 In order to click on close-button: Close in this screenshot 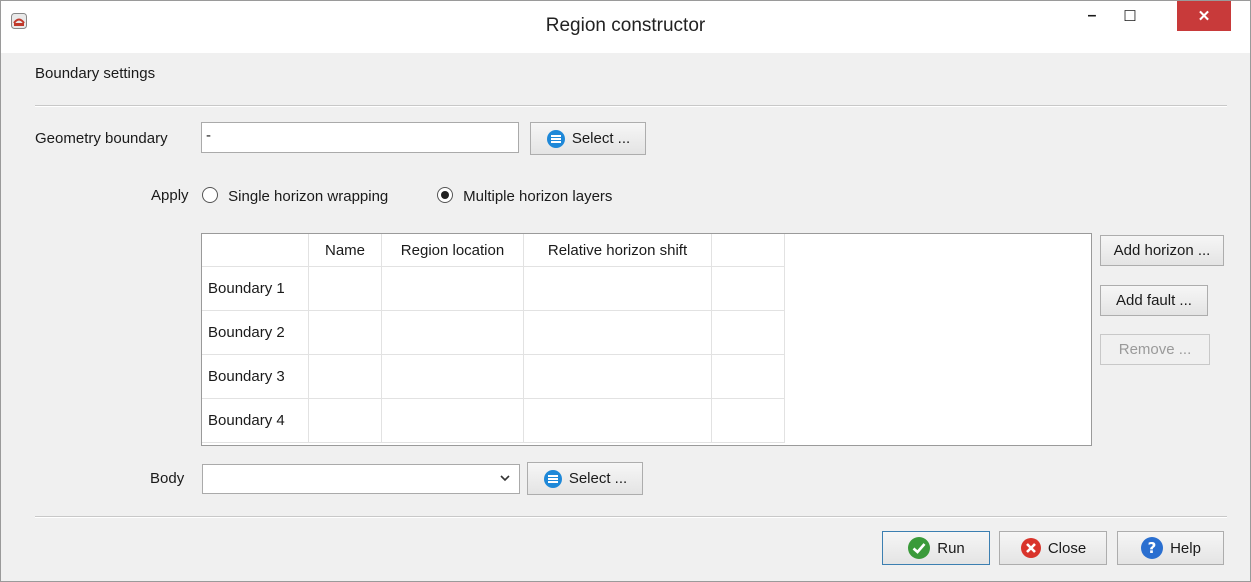, I will do `click(1053, 548)`.